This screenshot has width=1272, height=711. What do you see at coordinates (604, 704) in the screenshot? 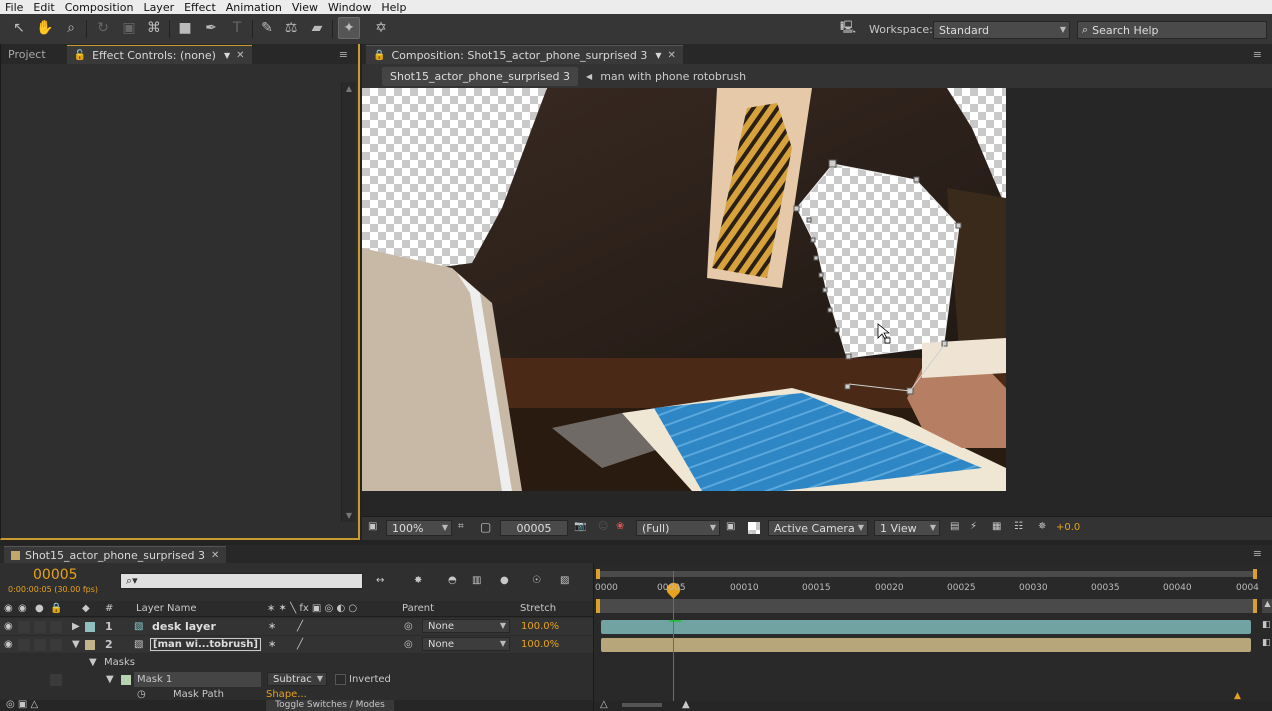
I see `zoom-out-icon: △` at bounding box center [604, 704].